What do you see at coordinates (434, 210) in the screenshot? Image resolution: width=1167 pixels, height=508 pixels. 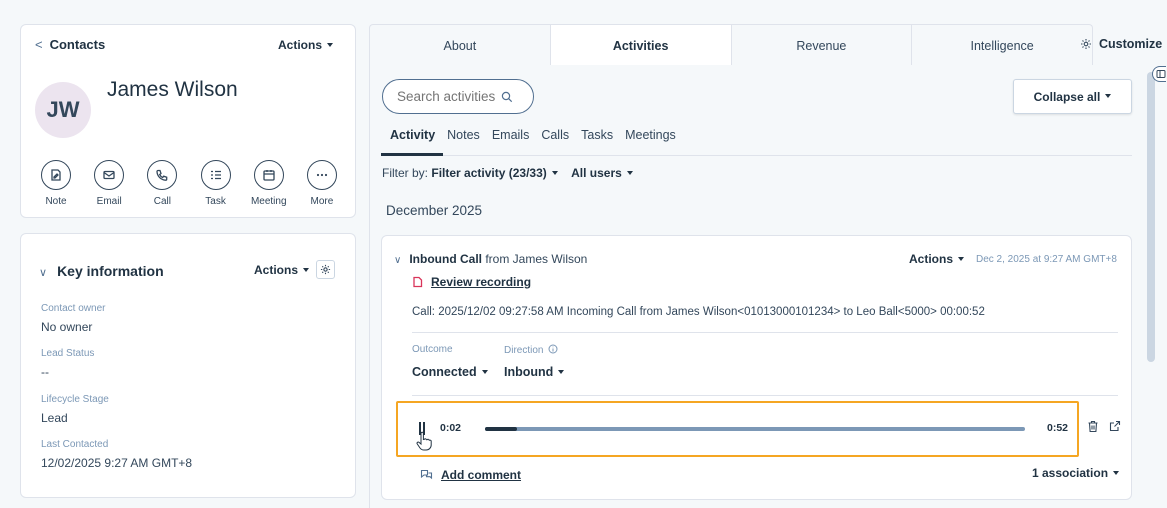 I see `month-heading: December 2025` at bounding box center [434, 210].